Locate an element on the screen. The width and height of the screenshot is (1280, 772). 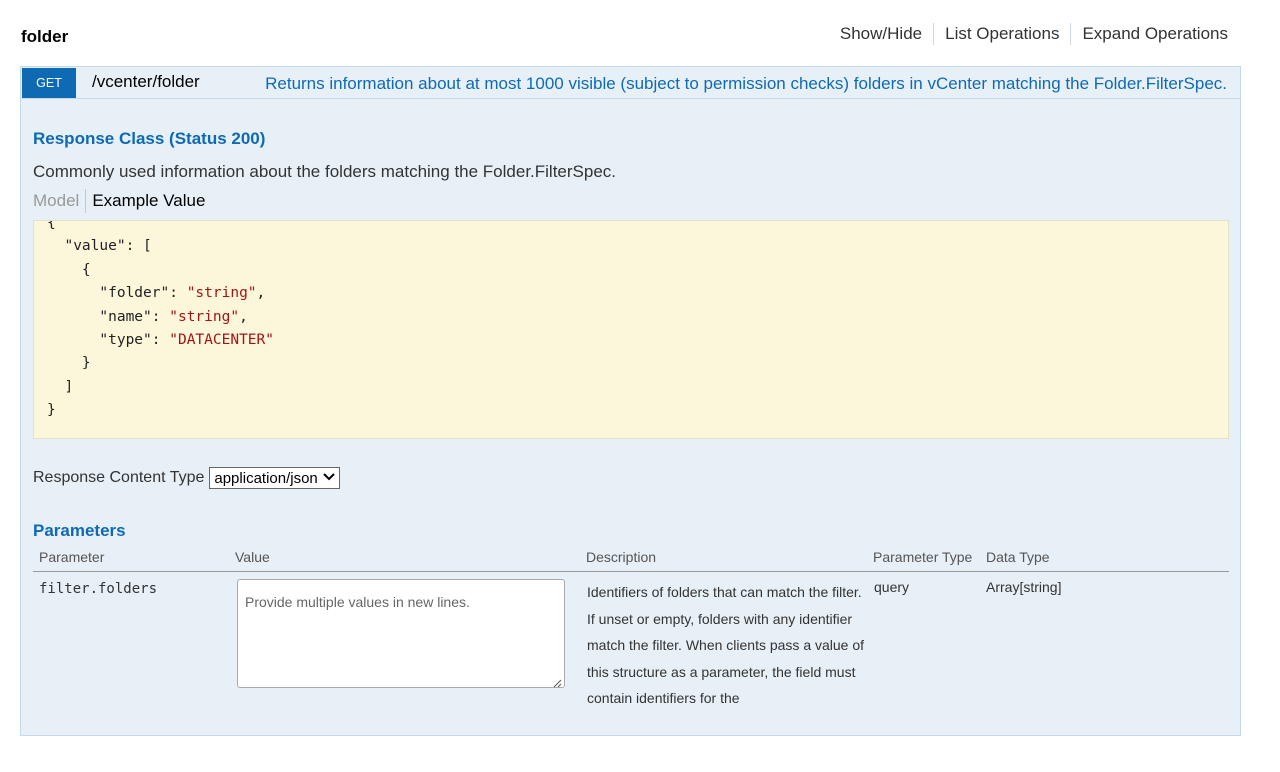
tab-model: Model is located at coordinates (60, 201).